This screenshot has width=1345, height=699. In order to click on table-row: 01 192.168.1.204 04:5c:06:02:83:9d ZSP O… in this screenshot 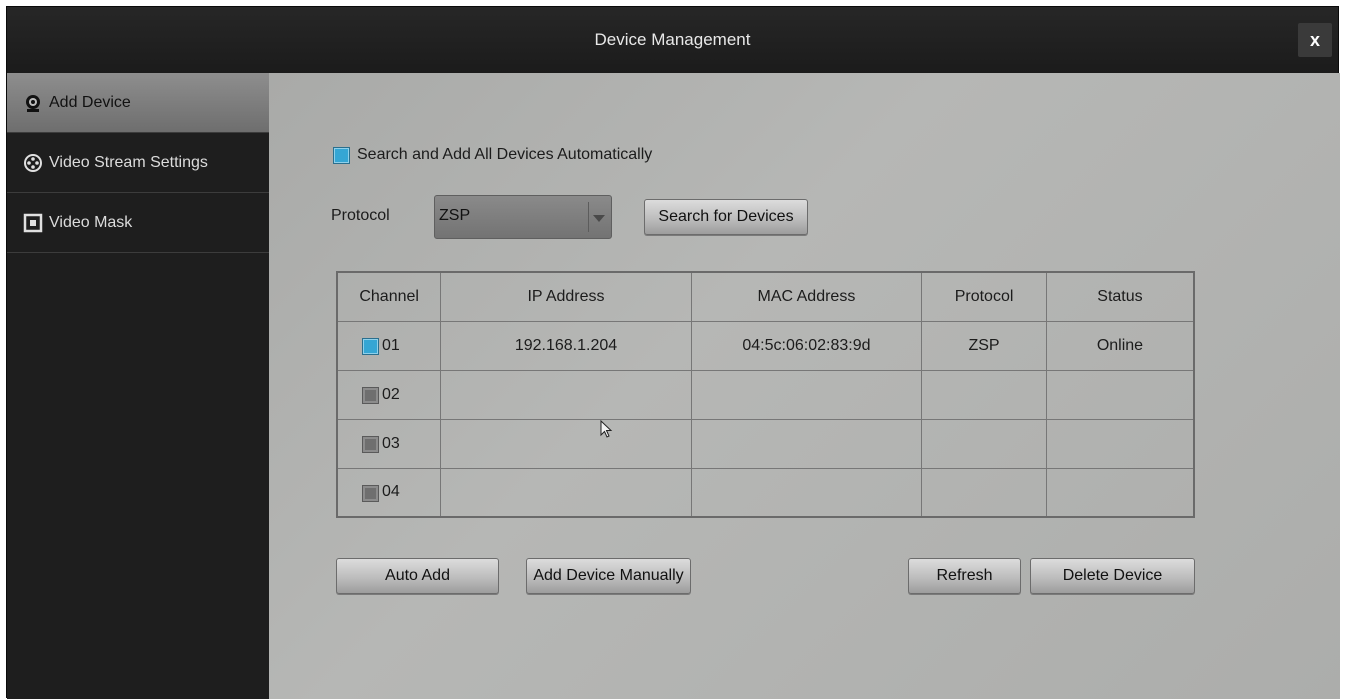, I will do `click(765, 345)`.